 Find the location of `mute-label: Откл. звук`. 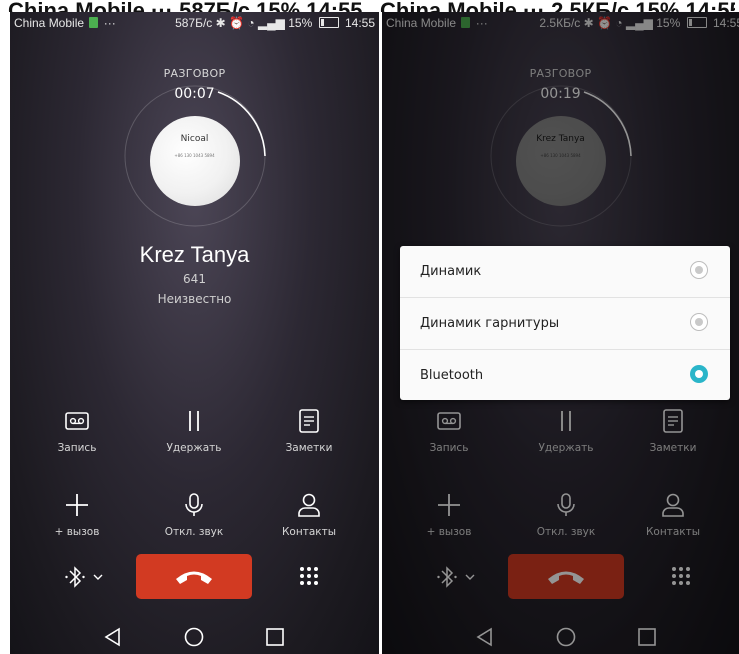

mute-label: Откл. звук is located at coordinates (194, 532).